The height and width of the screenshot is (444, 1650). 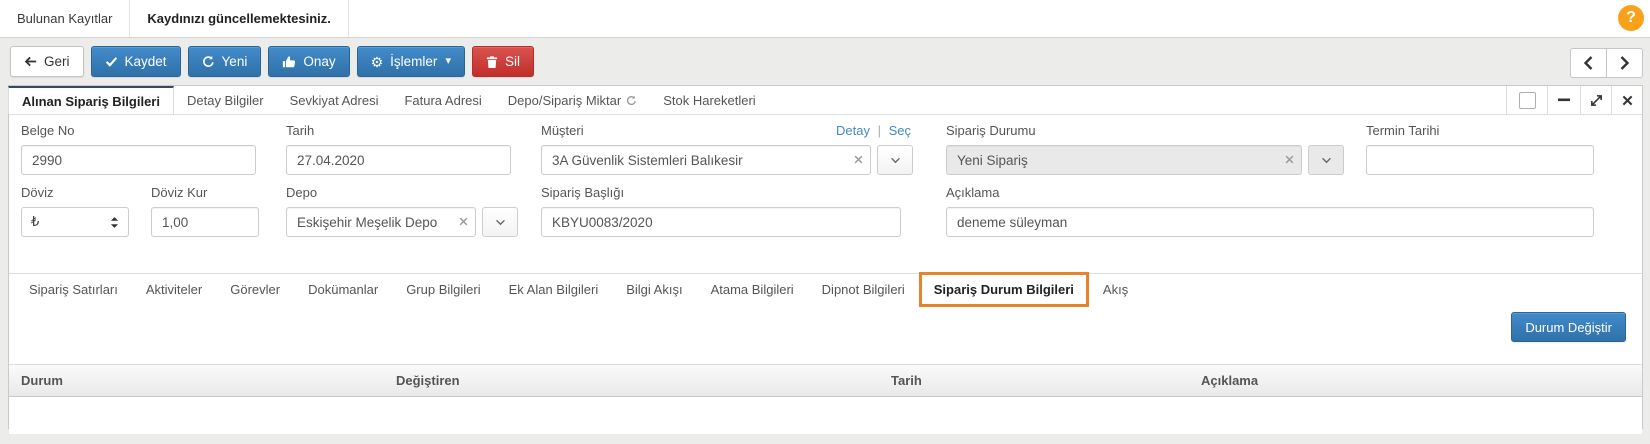 I want to click on minus-icon, so click(x=1564, y=100).